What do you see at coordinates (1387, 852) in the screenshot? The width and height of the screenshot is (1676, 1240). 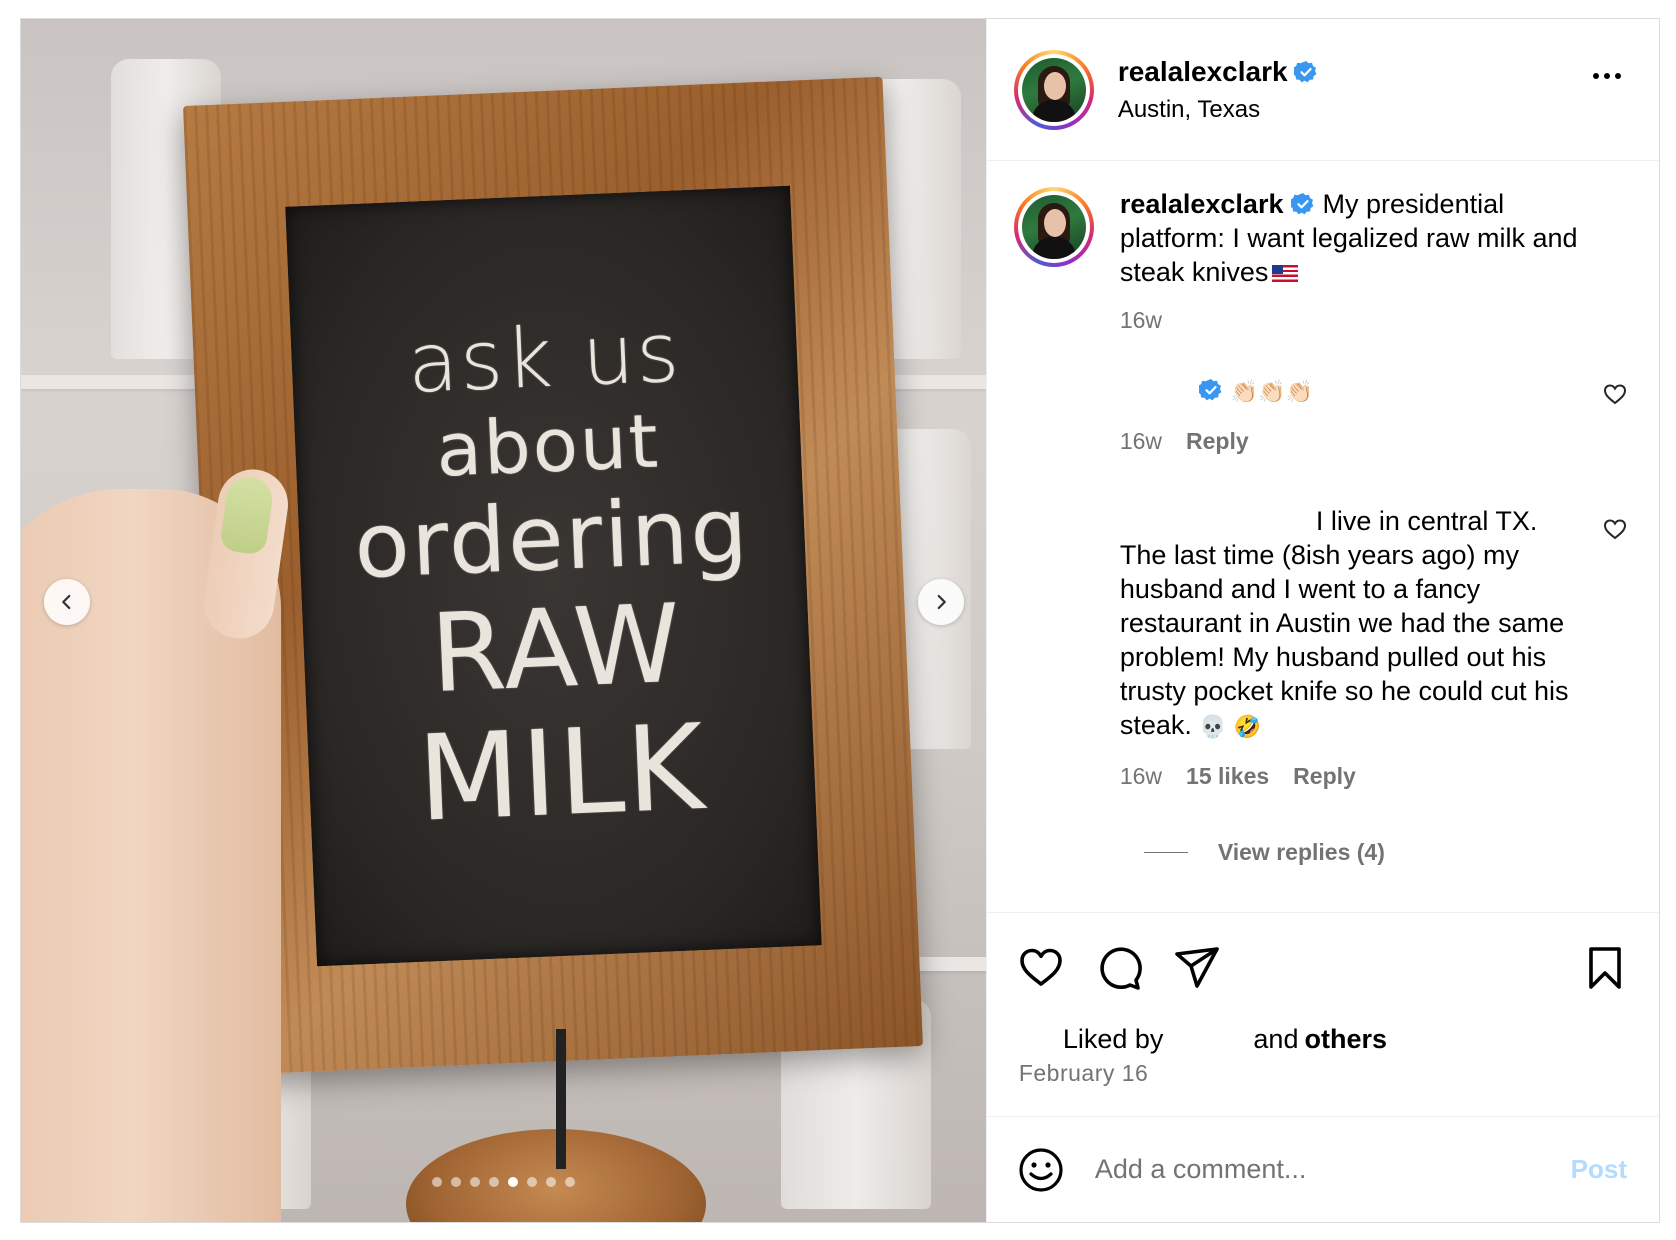 I see `view-replies-button: View replies (4)` at bounding box center [1387, 852].